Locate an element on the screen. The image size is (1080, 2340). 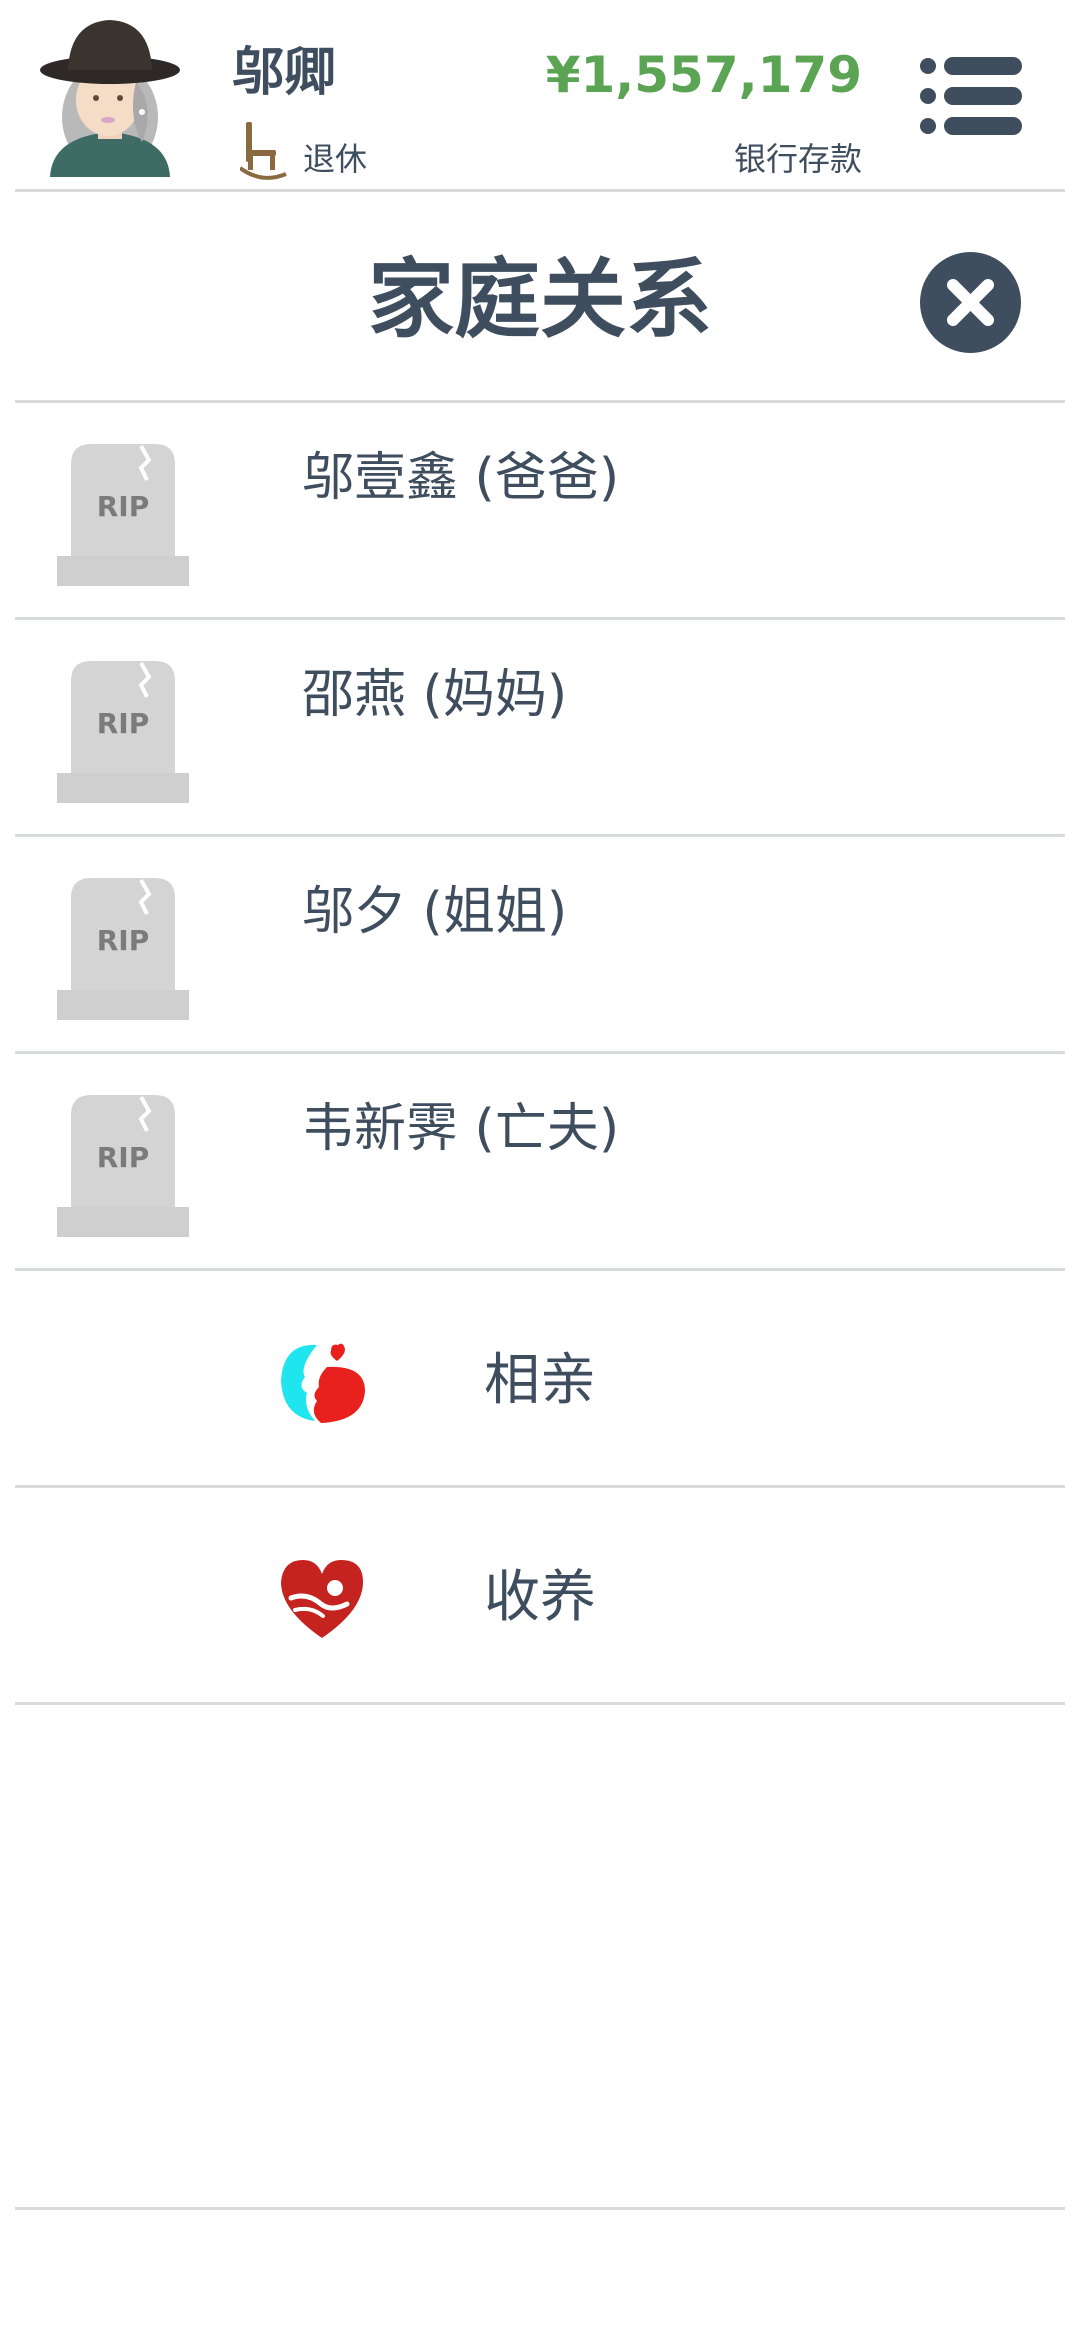
bank-balance-label: 银行存款 is located at coordinates (797, 159).